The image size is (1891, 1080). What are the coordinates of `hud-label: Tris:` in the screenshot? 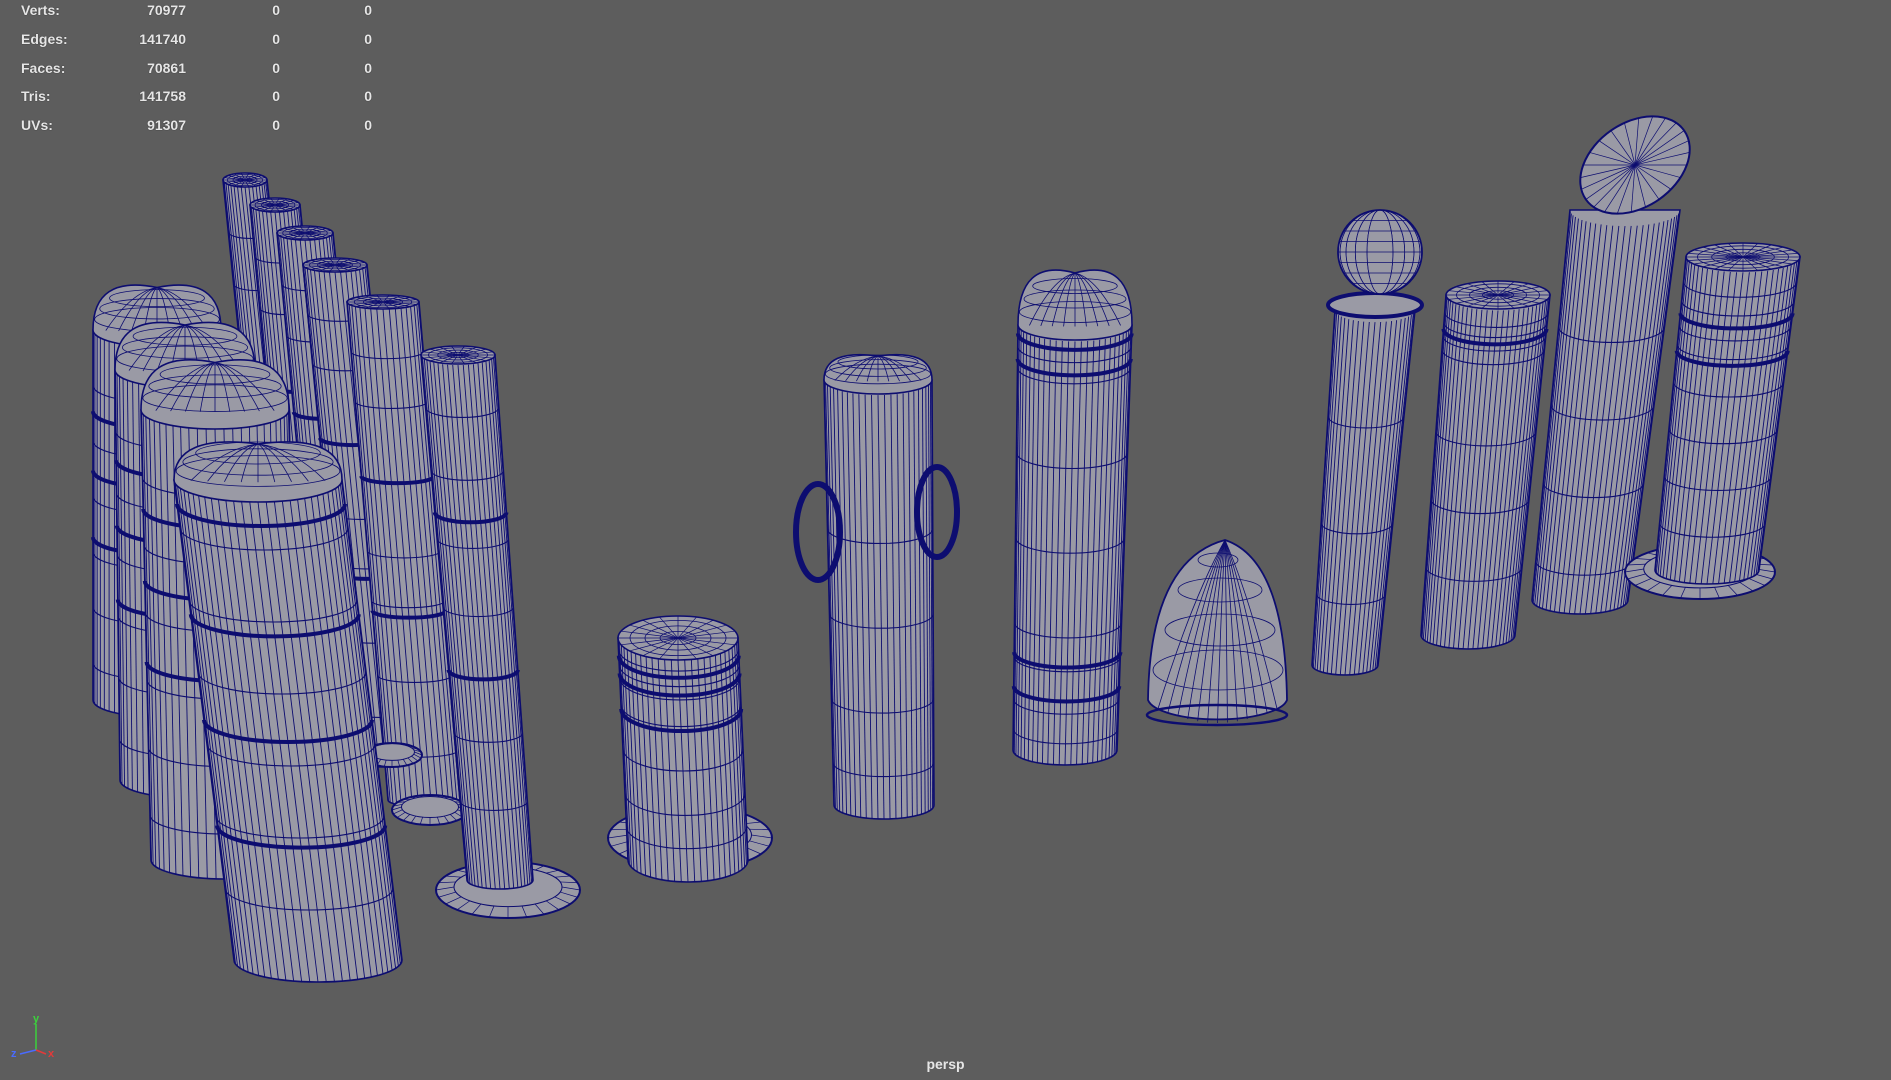 It's located at (36, 96).